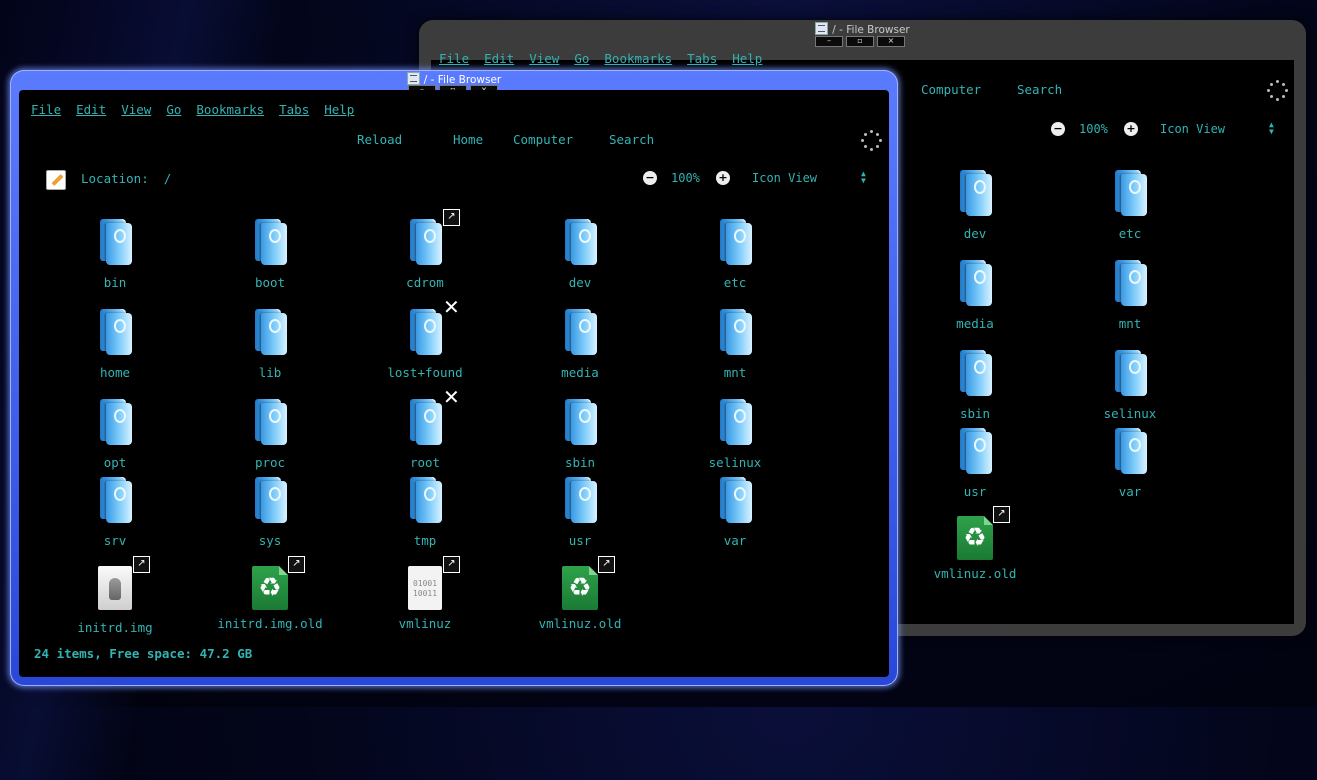  What do you see at coordinates (168, 178) in the screenshot?
I see `location-path: /` at bounding box center [168, 178].